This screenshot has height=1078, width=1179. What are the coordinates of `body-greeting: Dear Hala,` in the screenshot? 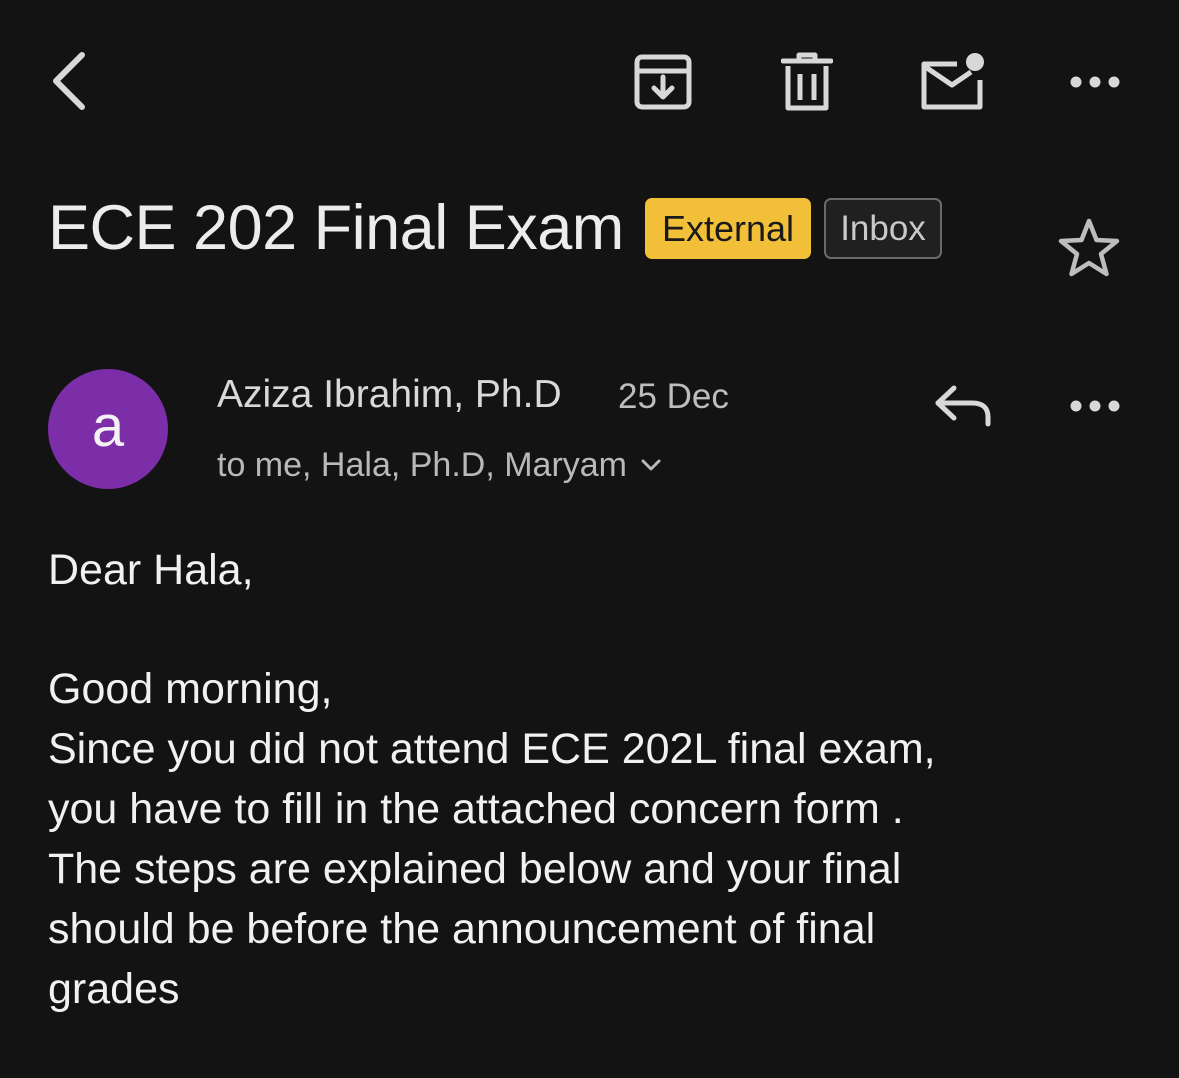 It's located at (151, 570).